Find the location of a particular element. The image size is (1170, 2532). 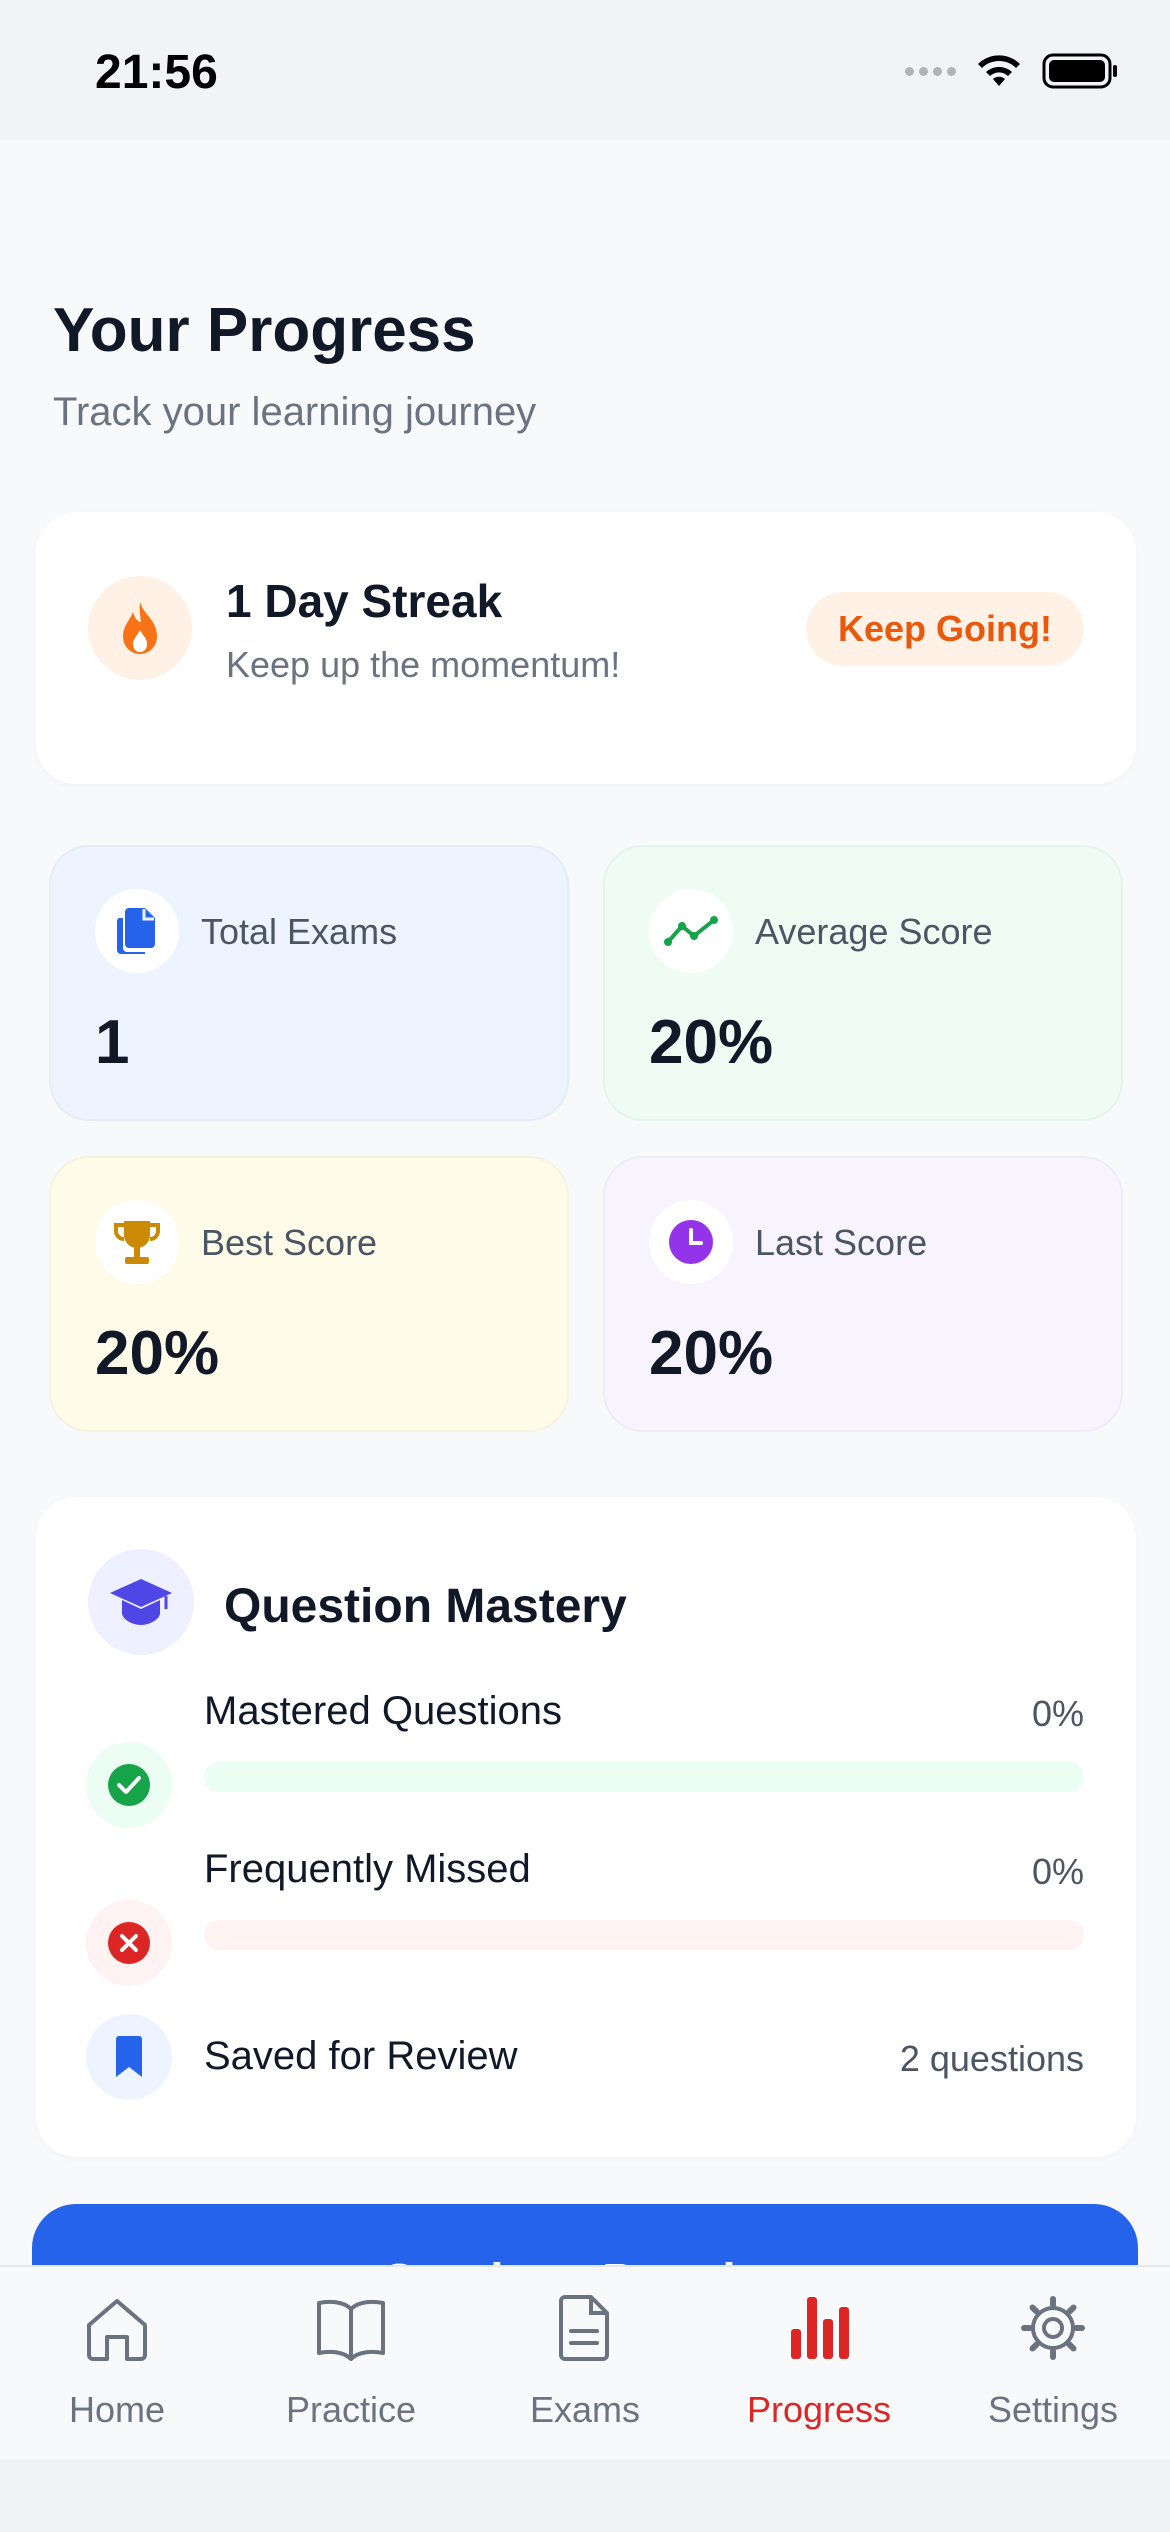

tab-progress: Progress is located at coordinates (819, 2364).